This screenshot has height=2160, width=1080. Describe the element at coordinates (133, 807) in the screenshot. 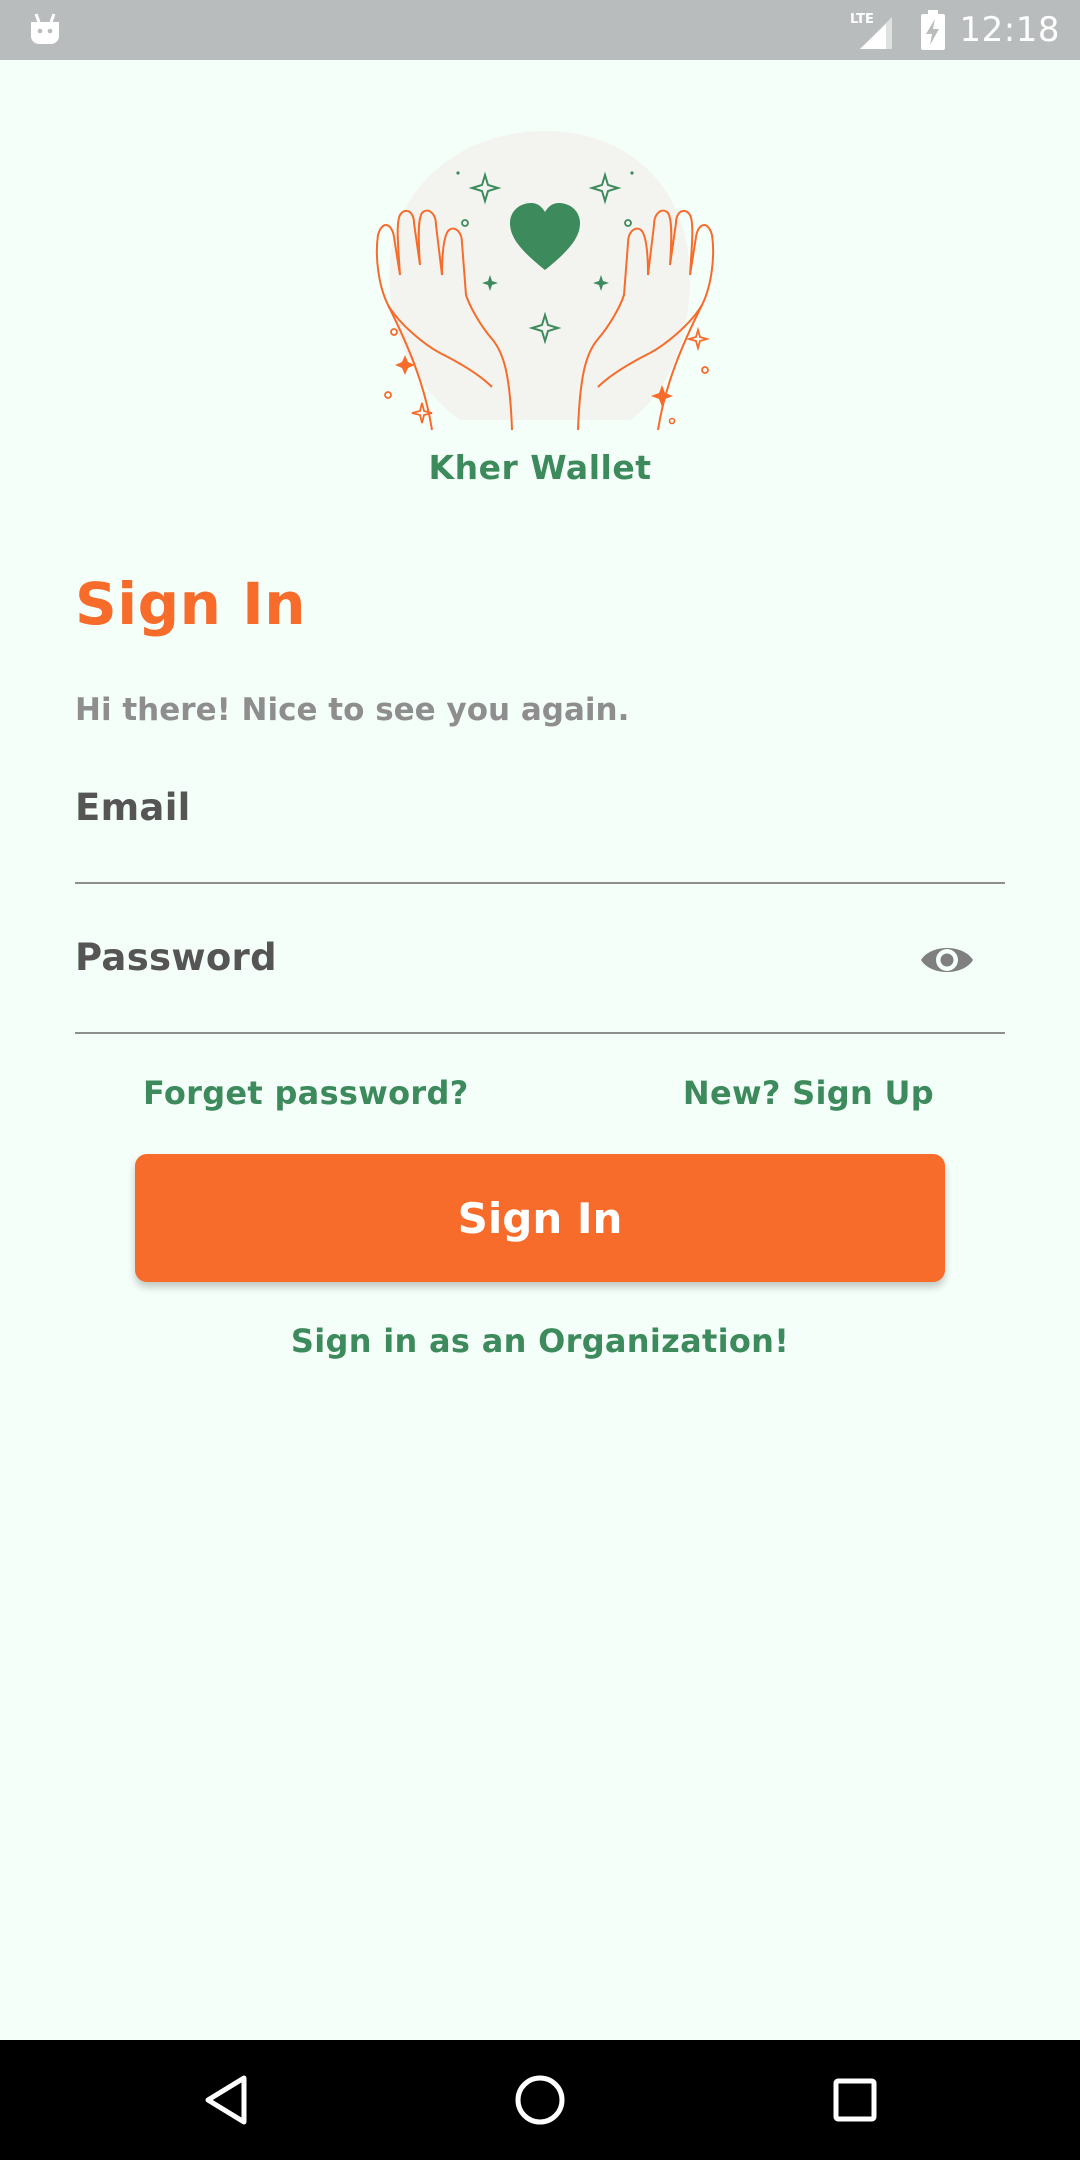

I see `email-label: Email` at that location.